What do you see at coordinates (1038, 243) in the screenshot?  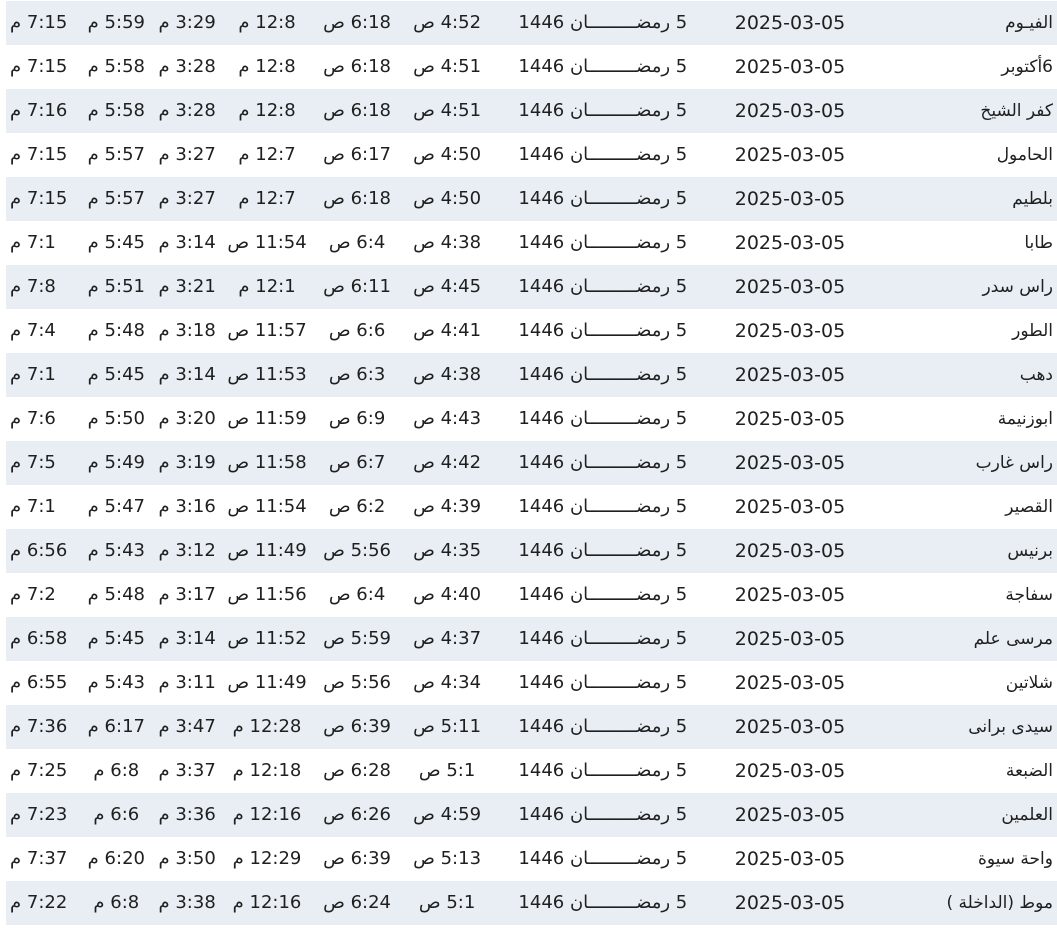 I see `city-cell: طابا` at bounding box center [1038, 243].